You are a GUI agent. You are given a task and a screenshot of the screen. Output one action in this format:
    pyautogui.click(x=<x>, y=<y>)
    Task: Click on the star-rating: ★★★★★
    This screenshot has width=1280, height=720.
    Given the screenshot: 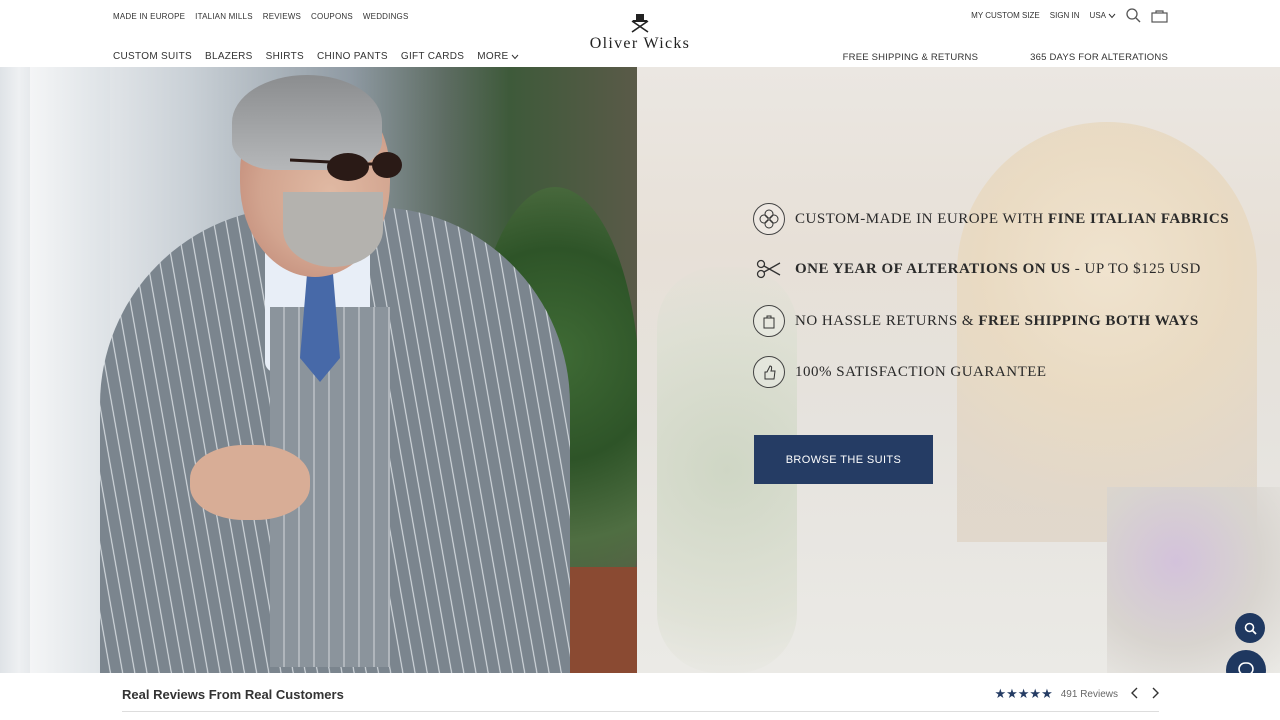 What is the action you would take?
    pyautogui.click(x=1023, y=693)
    